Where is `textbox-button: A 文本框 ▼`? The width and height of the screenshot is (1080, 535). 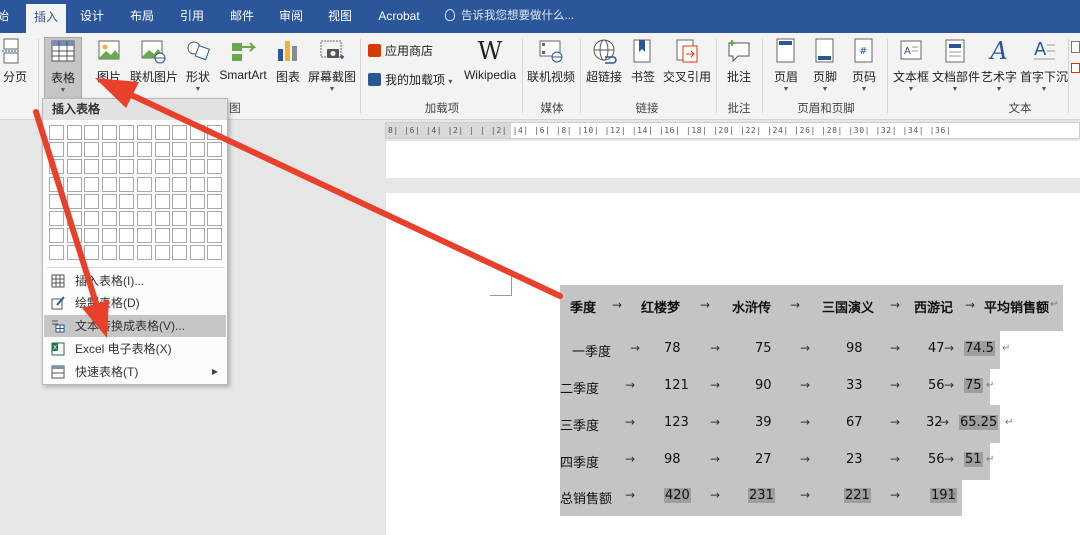
textbox-button: A 文本框 ▼ is located at coordinates (911, 68).